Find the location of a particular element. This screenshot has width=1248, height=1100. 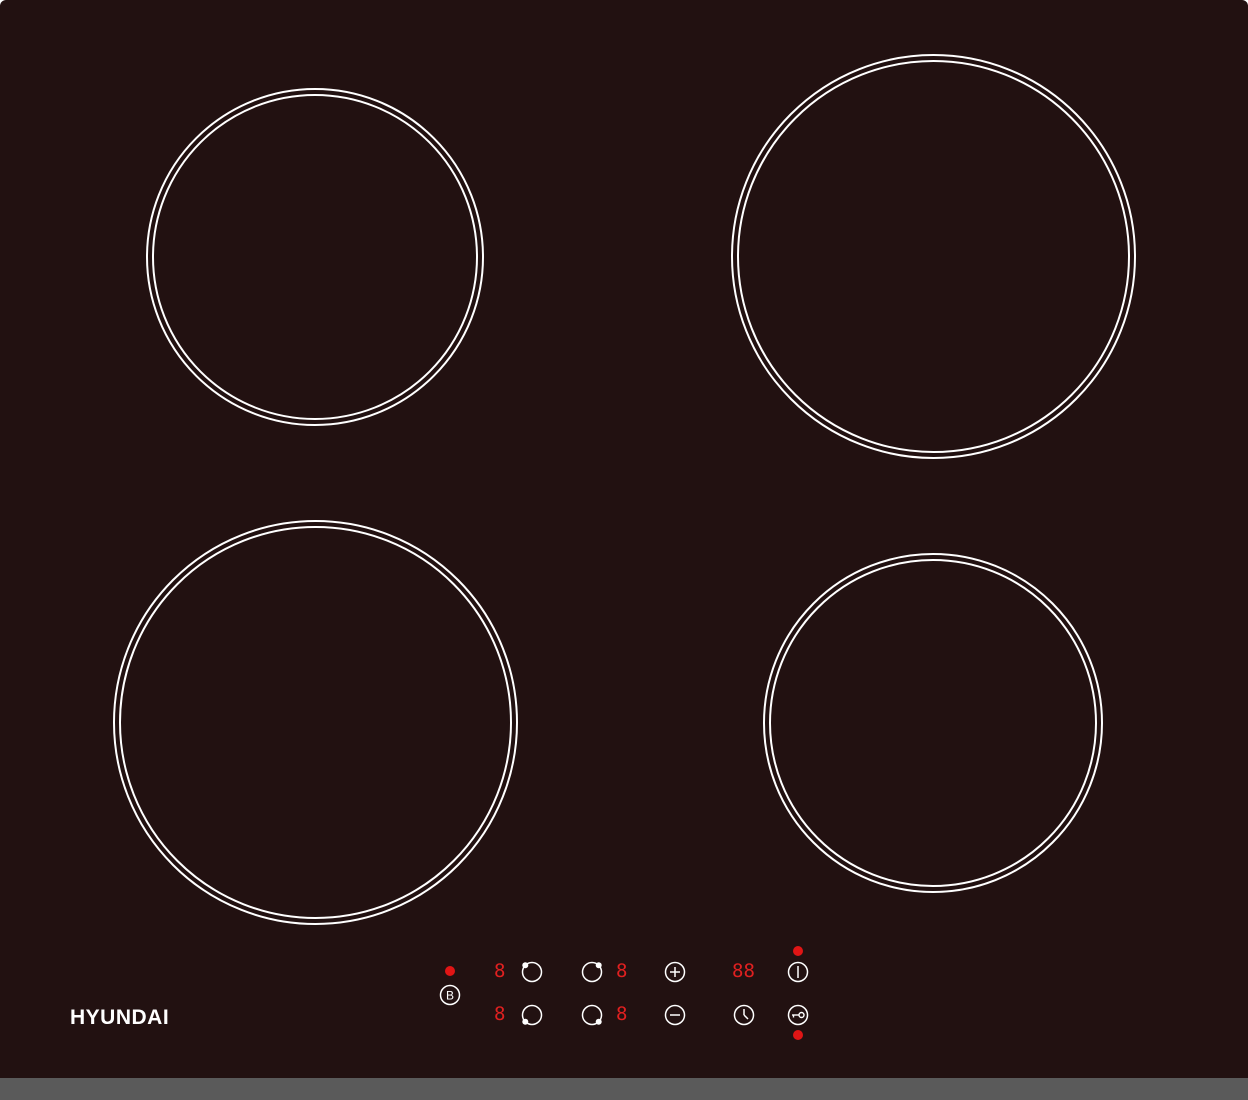

display-zone-rear-left: 8 is located at coordinates (500, 971).